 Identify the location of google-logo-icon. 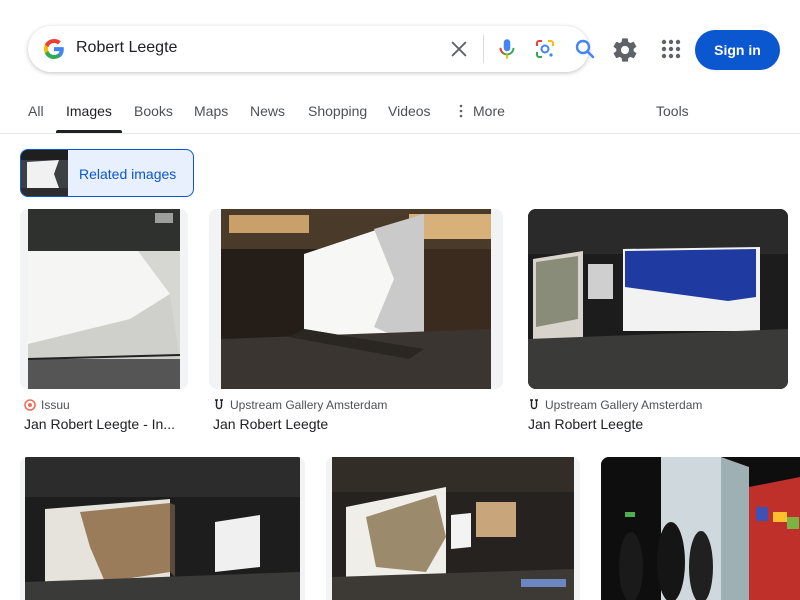
(54, 49).